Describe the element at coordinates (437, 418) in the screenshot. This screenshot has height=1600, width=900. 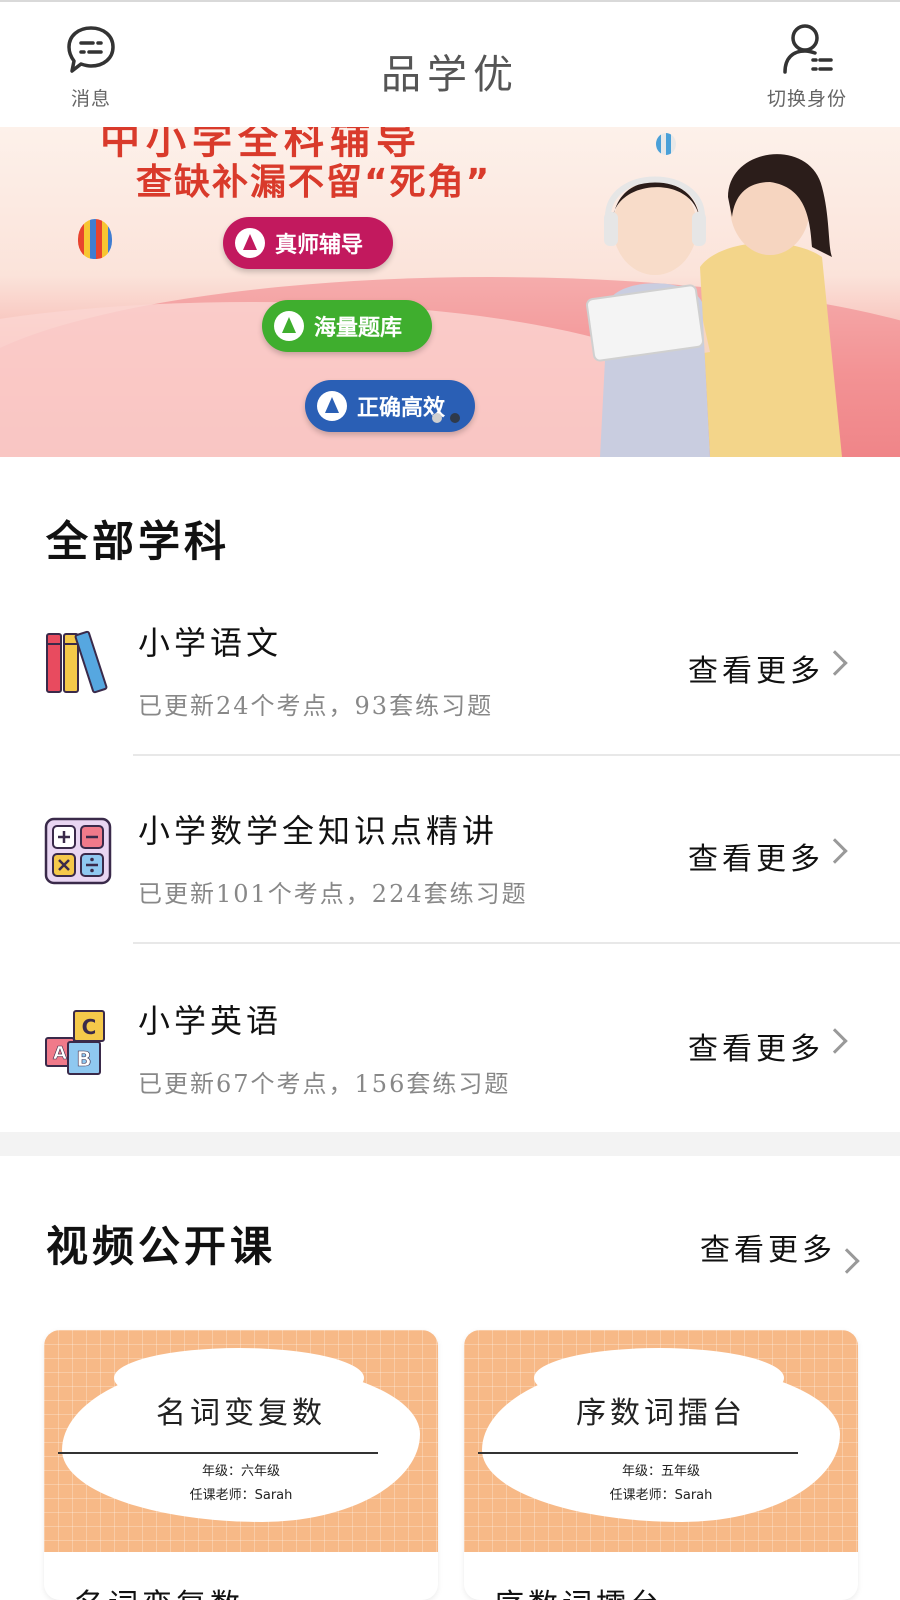
I see `banner-dot` at that location.